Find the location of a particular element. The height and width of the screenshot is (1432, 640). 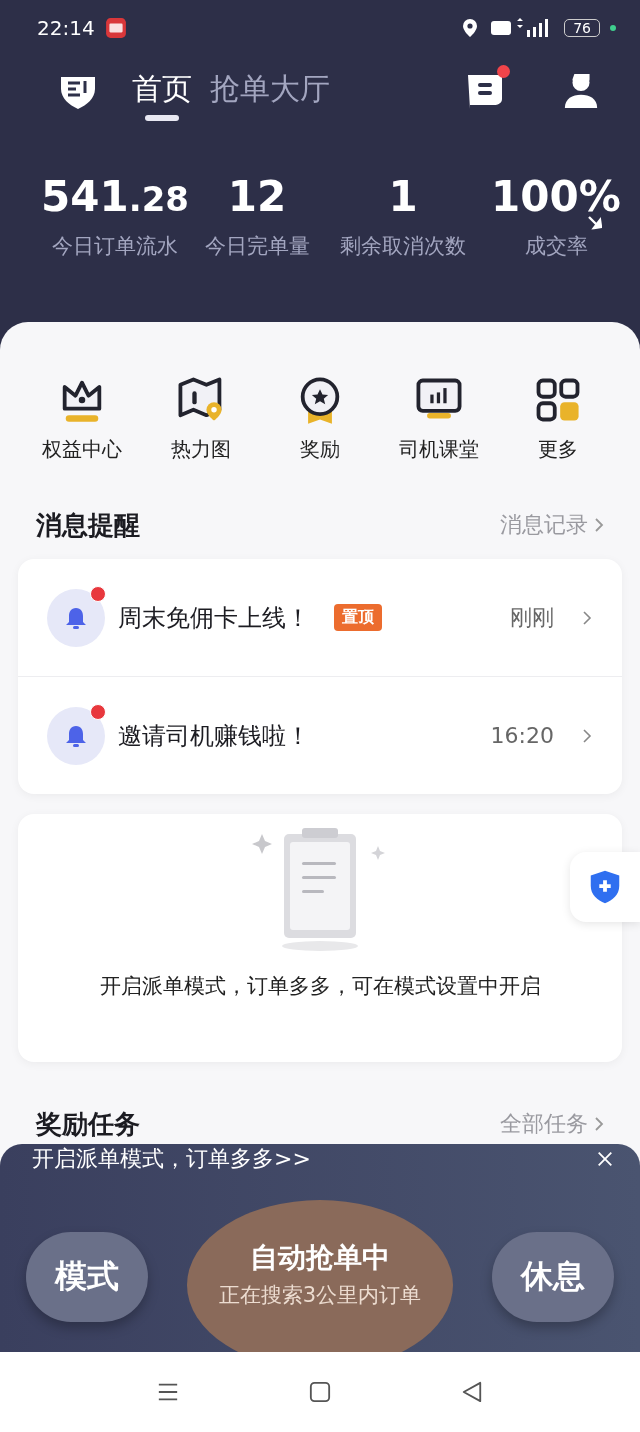

section-title: 奖励任务 is located at coordinates (88, 1124).